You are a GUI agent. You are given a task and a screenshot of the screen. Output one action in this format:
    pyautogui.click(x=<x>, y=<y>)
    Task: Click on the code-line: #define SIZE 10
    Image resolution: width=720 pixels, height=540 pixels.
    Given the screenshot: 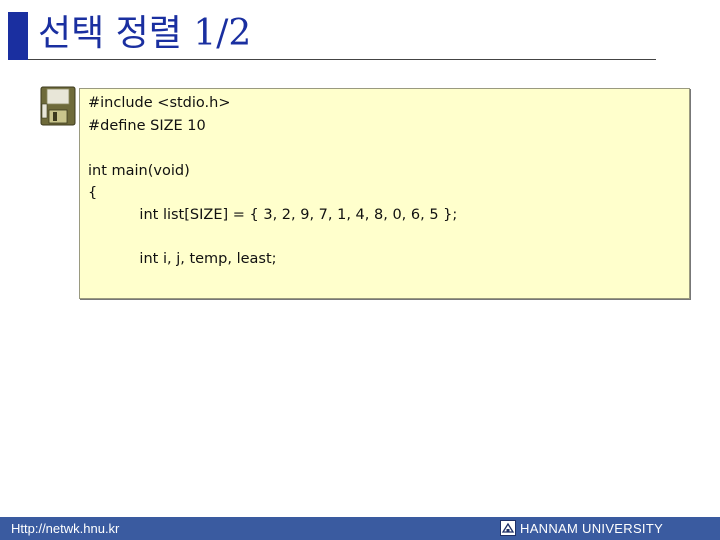 What is the action you would take?
    pyautogui.click(x=147, y=126)
    